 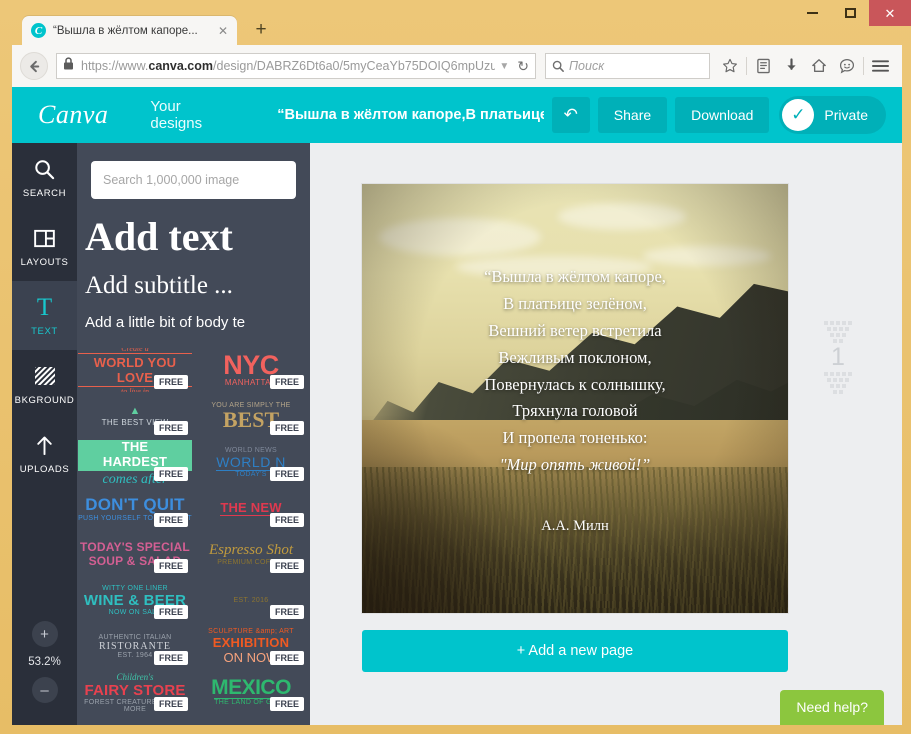 What do you see at coordinates (135, 720) in the screenshot?
I see `text-template-item: THE` at bounding box center [135, 720].